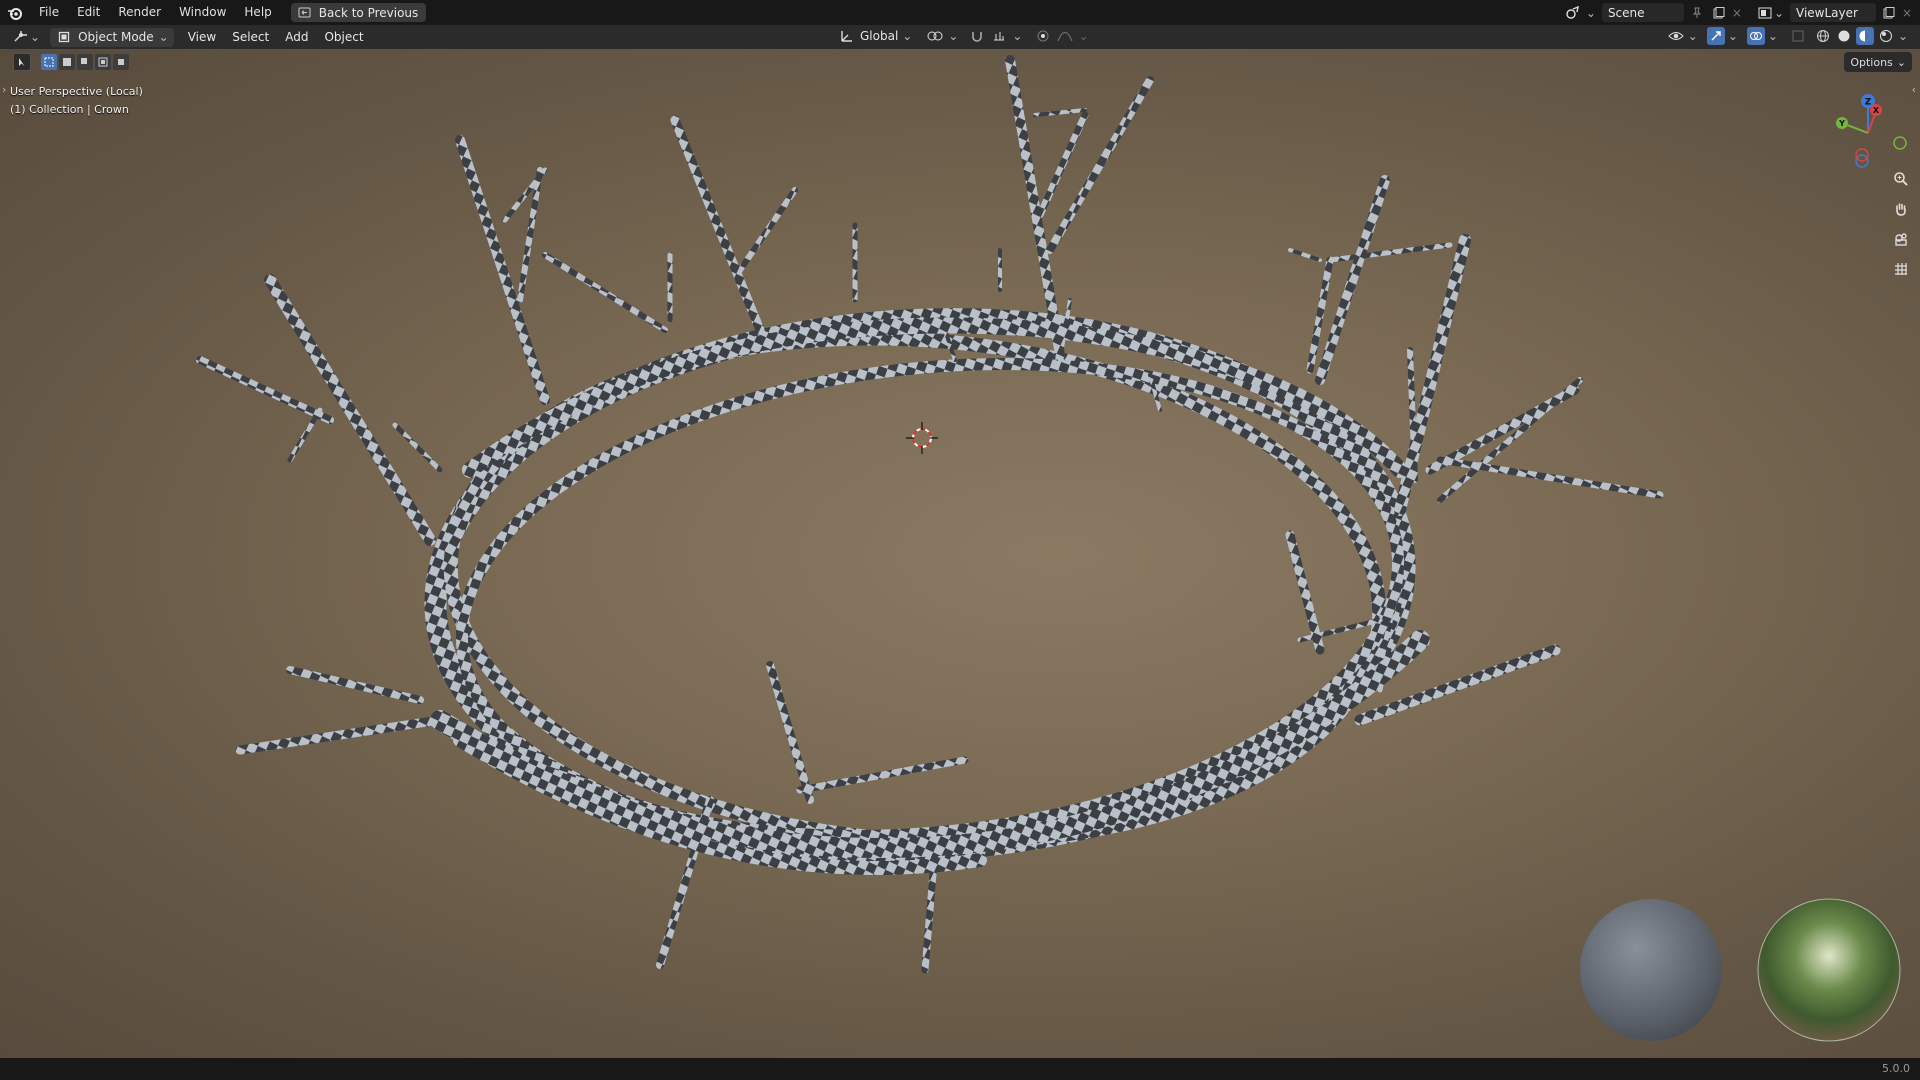 This screenshot has height=1080, width=1920. Describe the element at coordinates (1765, 13) in the screenshot. I see `view-layer-icon` at that location.